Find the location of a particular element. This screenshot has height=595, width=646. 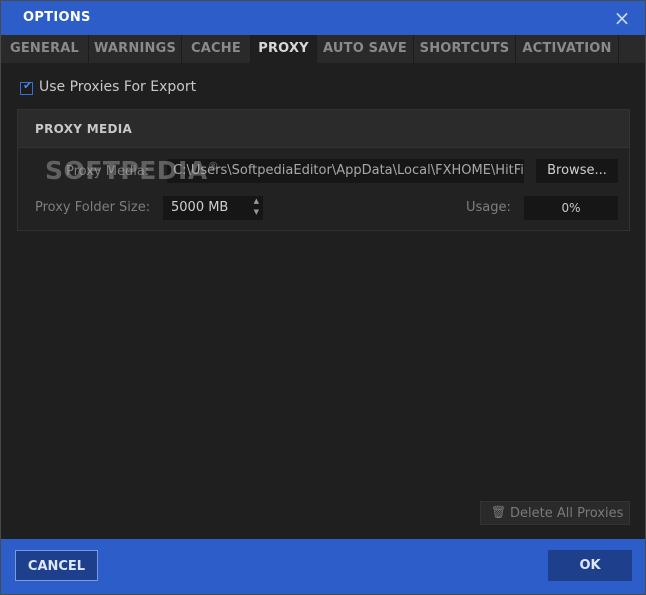

tab-general: GENERAL is located at coordinates (45, 49).